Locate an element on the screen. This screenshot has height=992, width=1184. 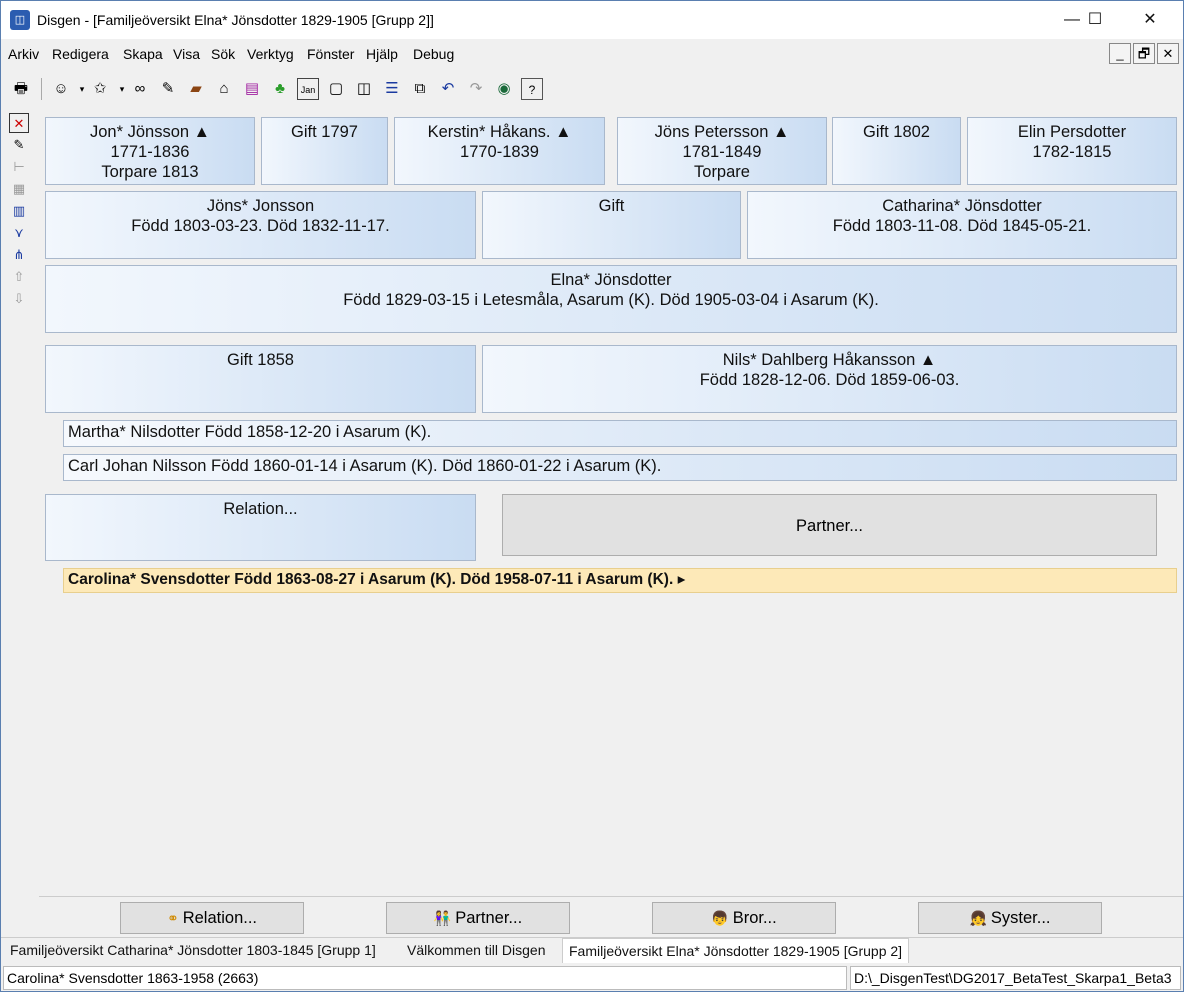
menu-debug: Debug is located at coordinates (433, 54).